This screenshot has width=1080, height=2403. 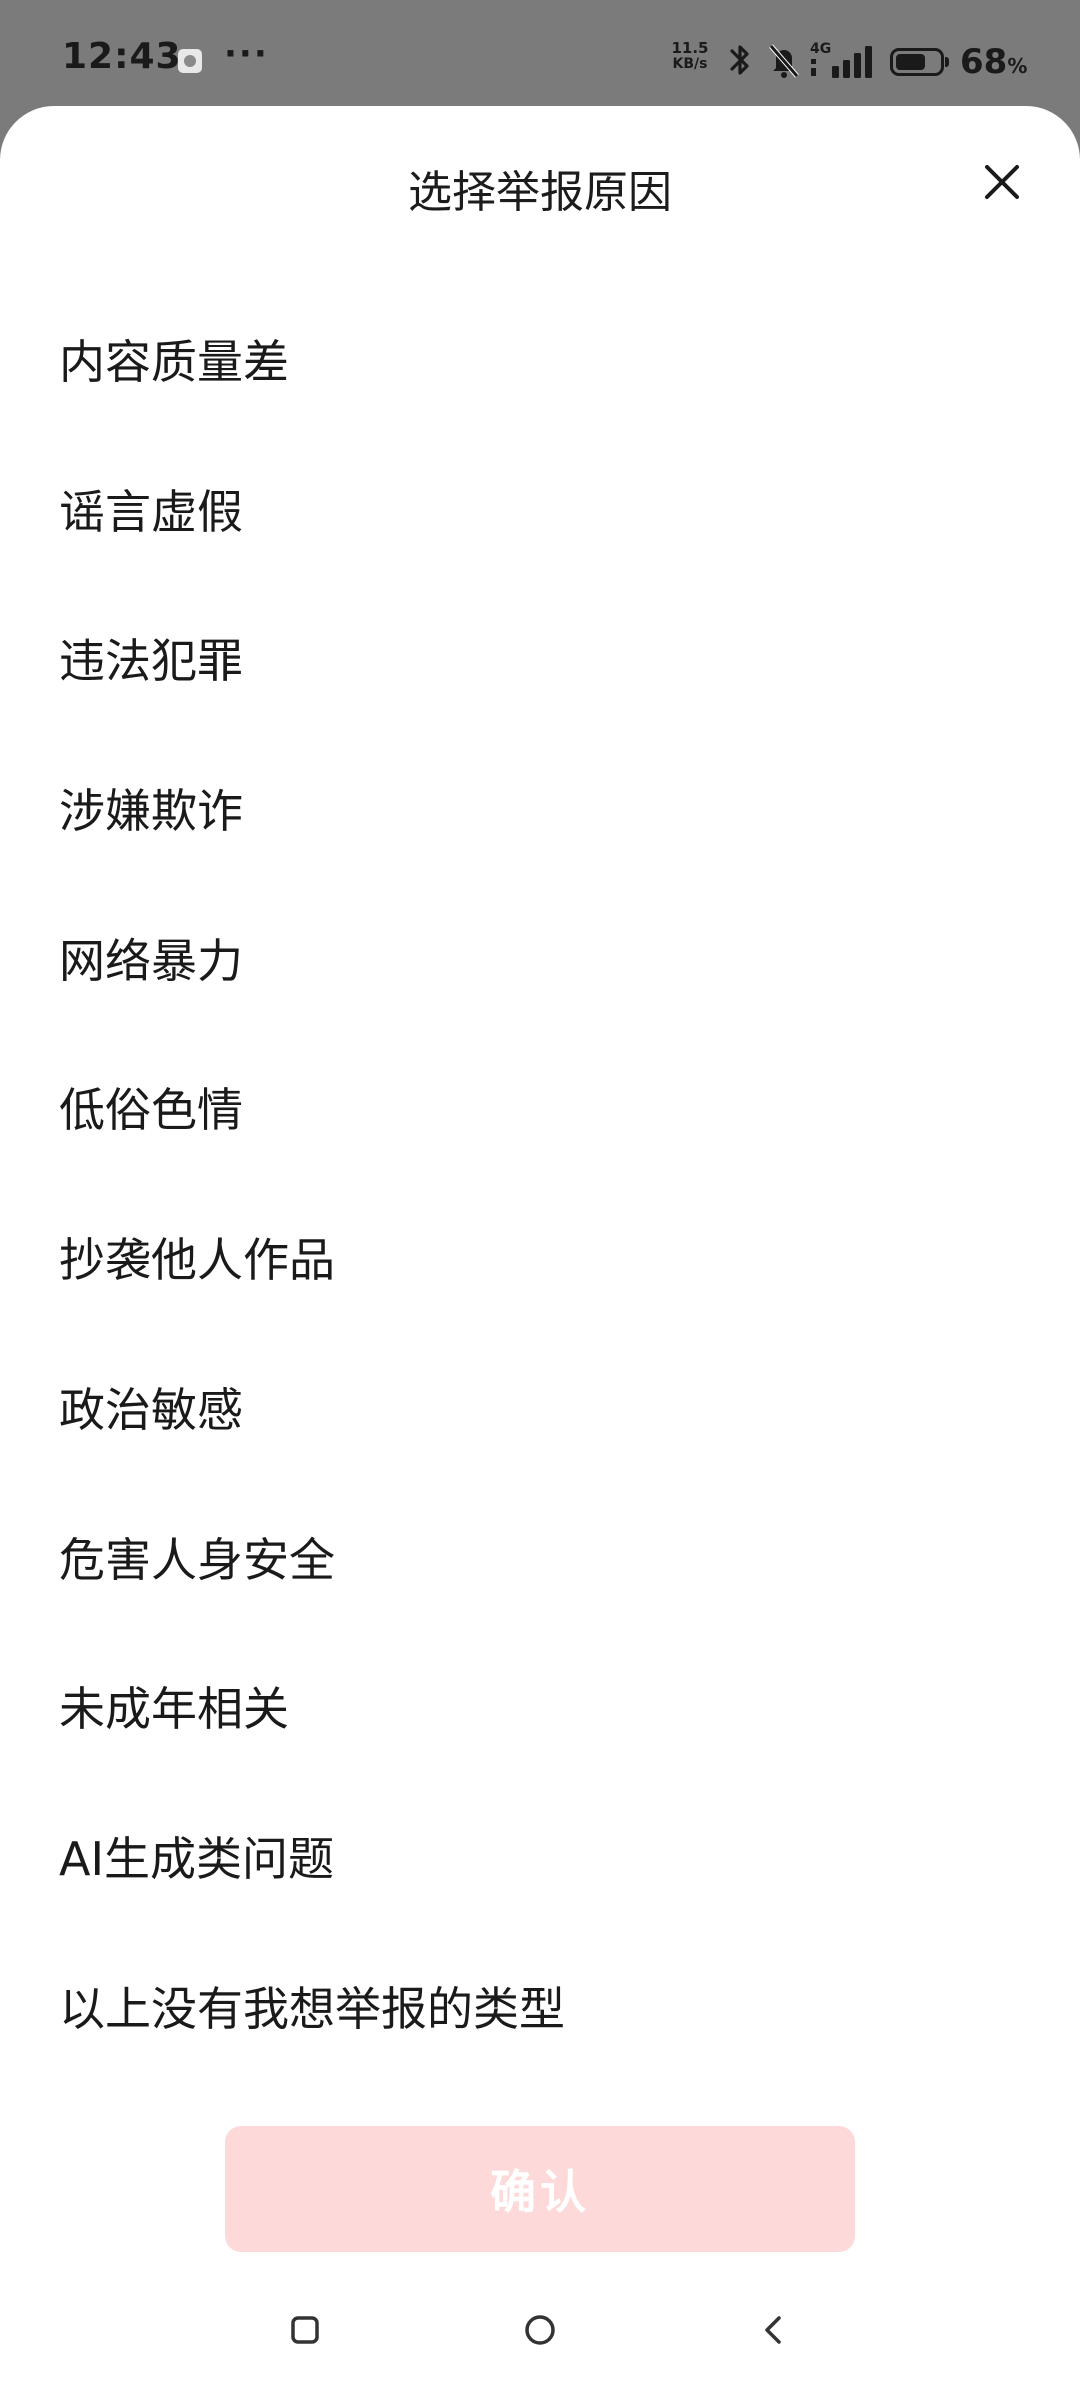 What do you see at coordinates (540, 1305) in the screenshot?
I see `reason-item-plagiarism: 抄袭他人作品` at bounding box center [540, 1305].